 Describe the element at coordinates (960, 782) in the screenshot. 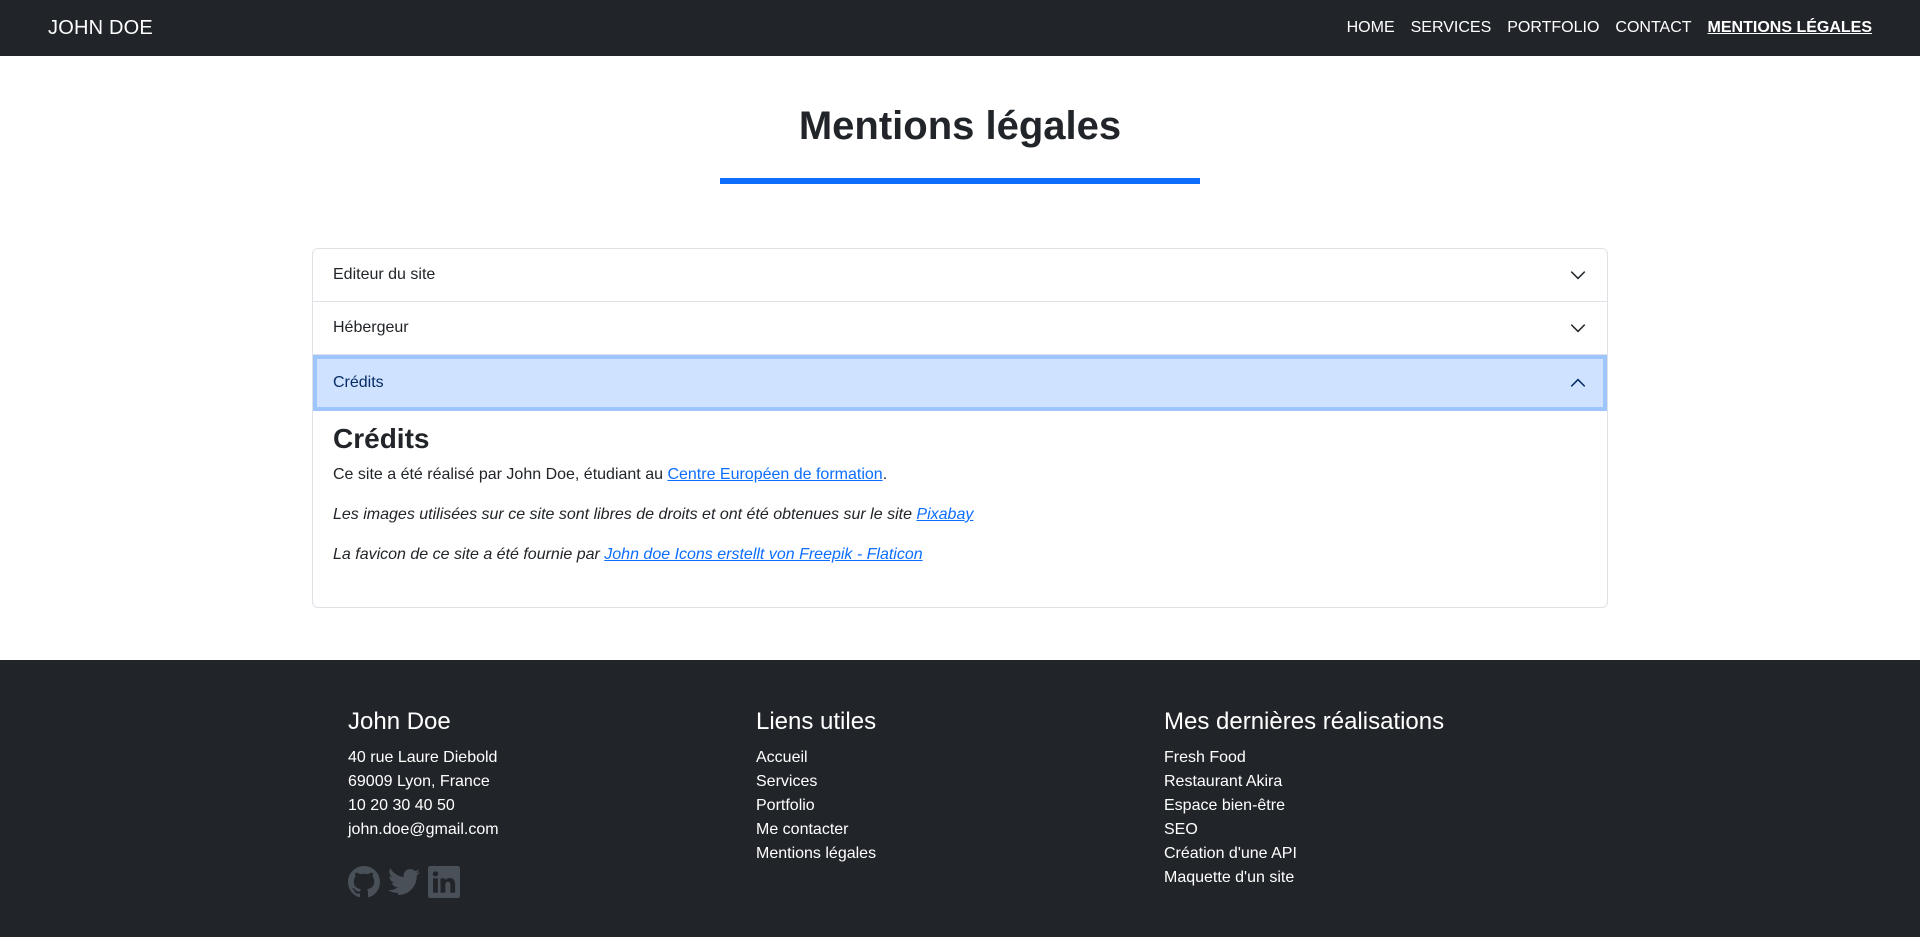

I see `footer-link-services: Services` at that location.